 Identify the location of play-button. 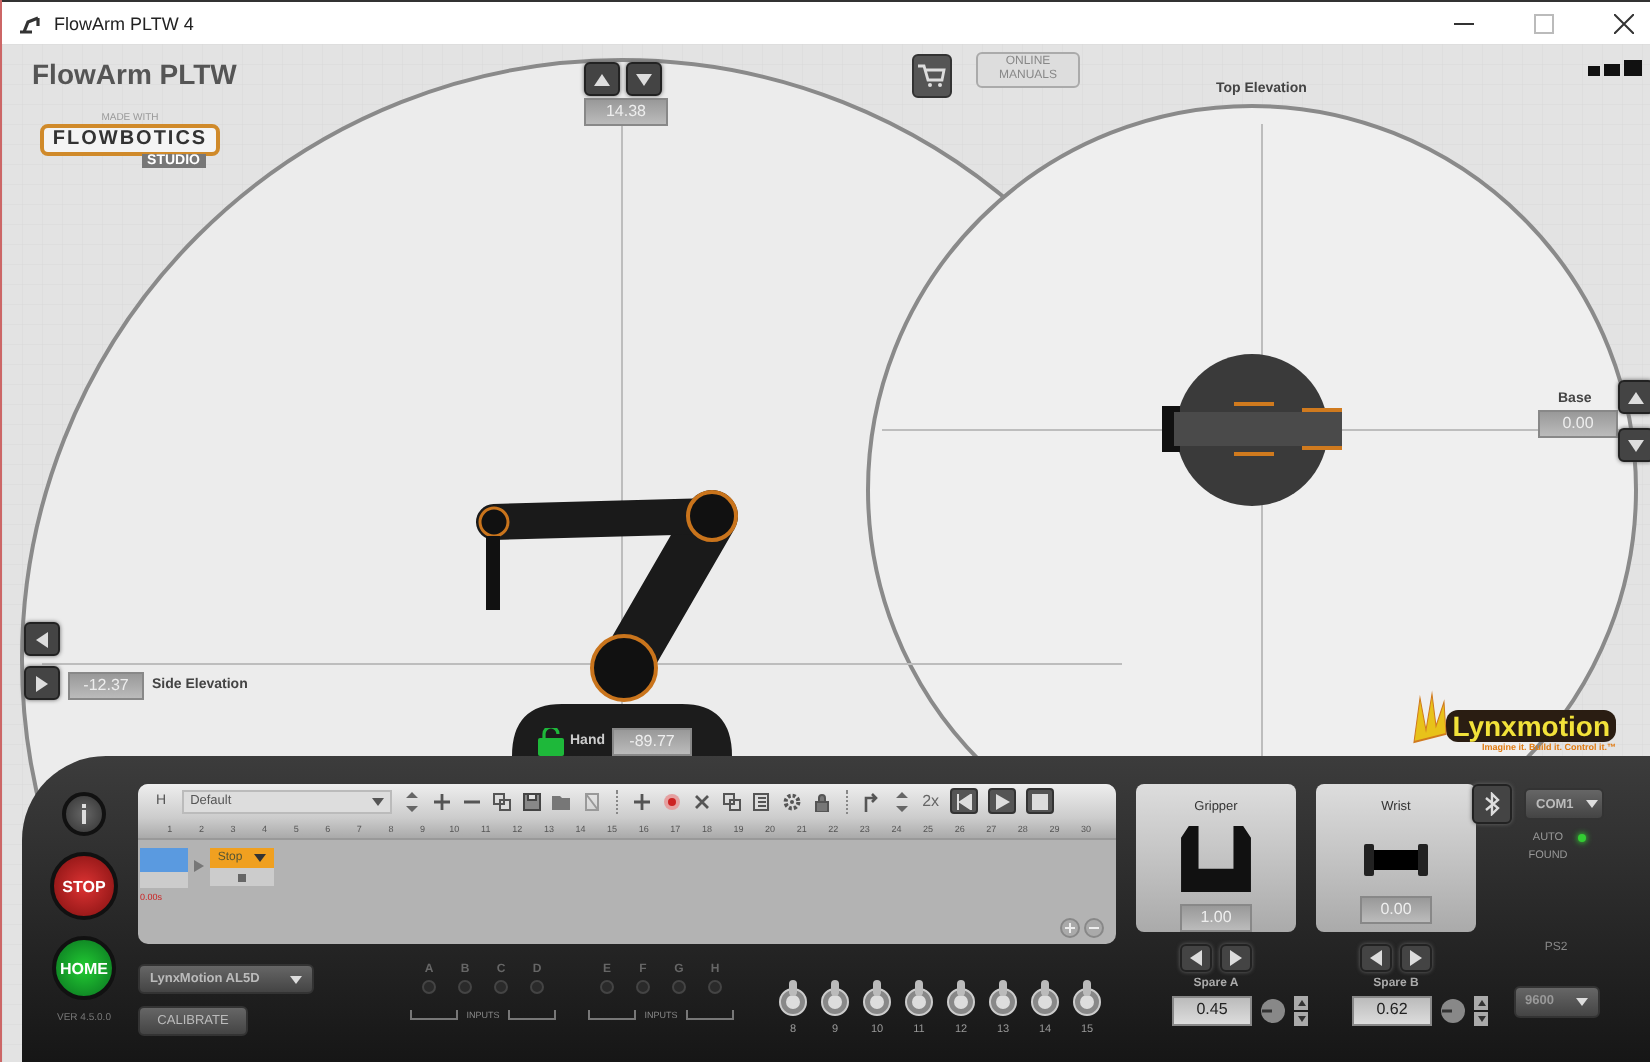
(1001, 801).